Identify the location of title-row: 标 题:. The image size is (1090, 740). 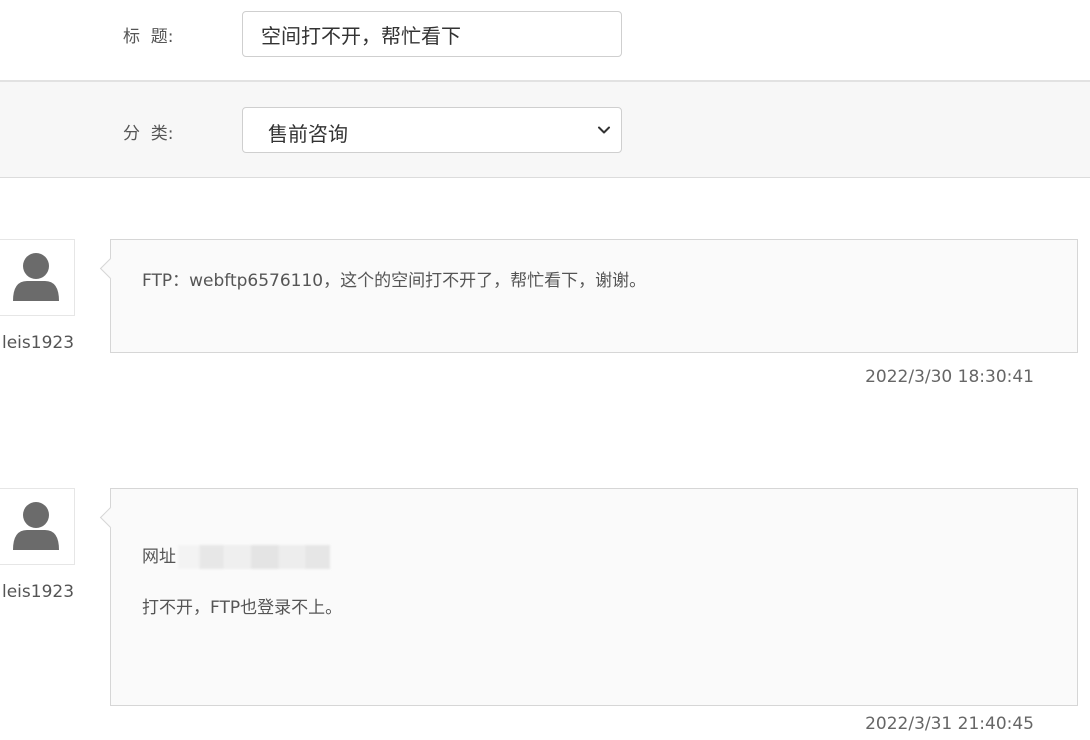
(545, 41).